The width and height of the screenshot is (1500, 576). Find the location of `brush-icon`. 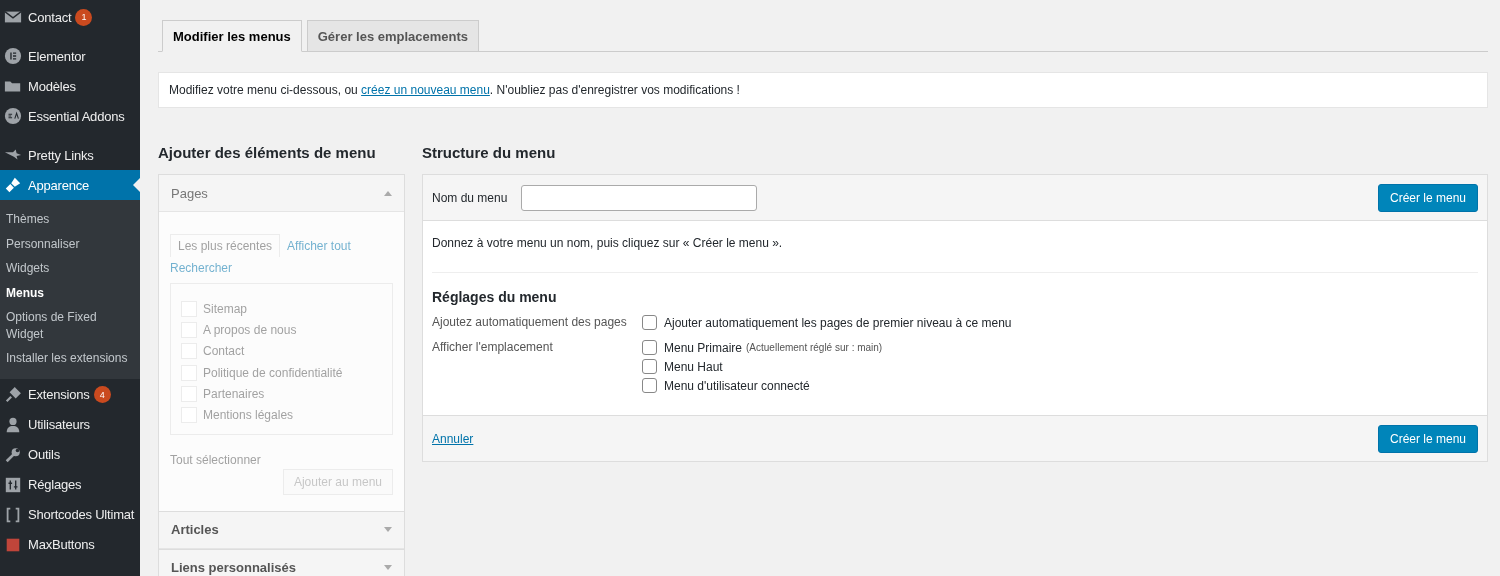

brush-icon is located at coordinates (13, 185).